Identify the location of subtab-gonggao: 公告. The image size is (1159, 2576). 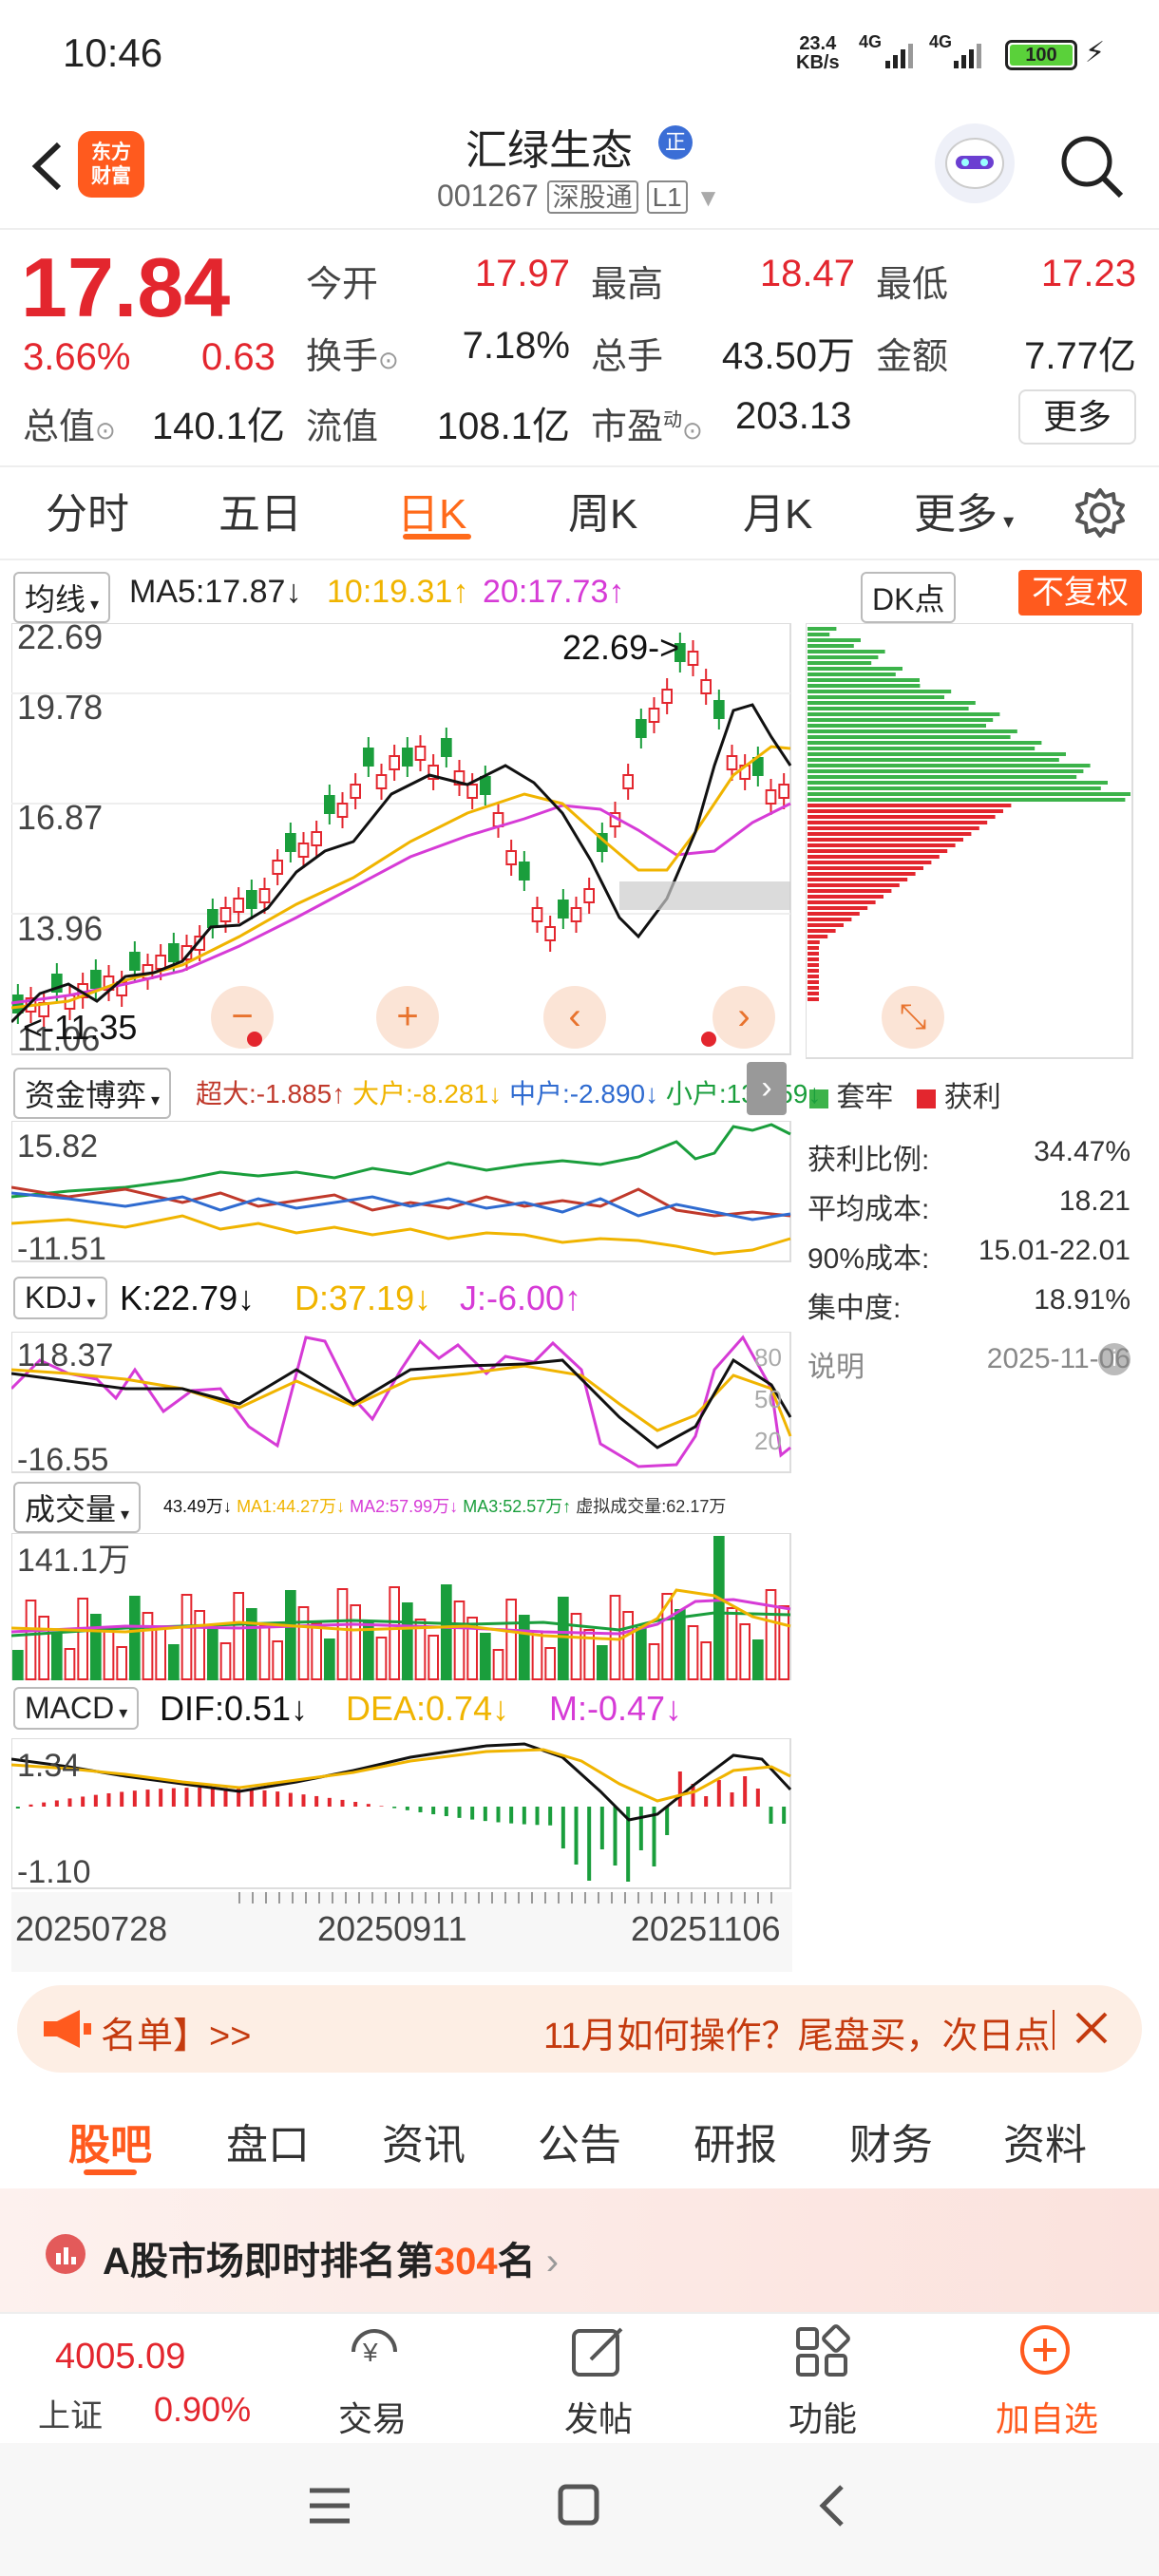
(579, 2141).